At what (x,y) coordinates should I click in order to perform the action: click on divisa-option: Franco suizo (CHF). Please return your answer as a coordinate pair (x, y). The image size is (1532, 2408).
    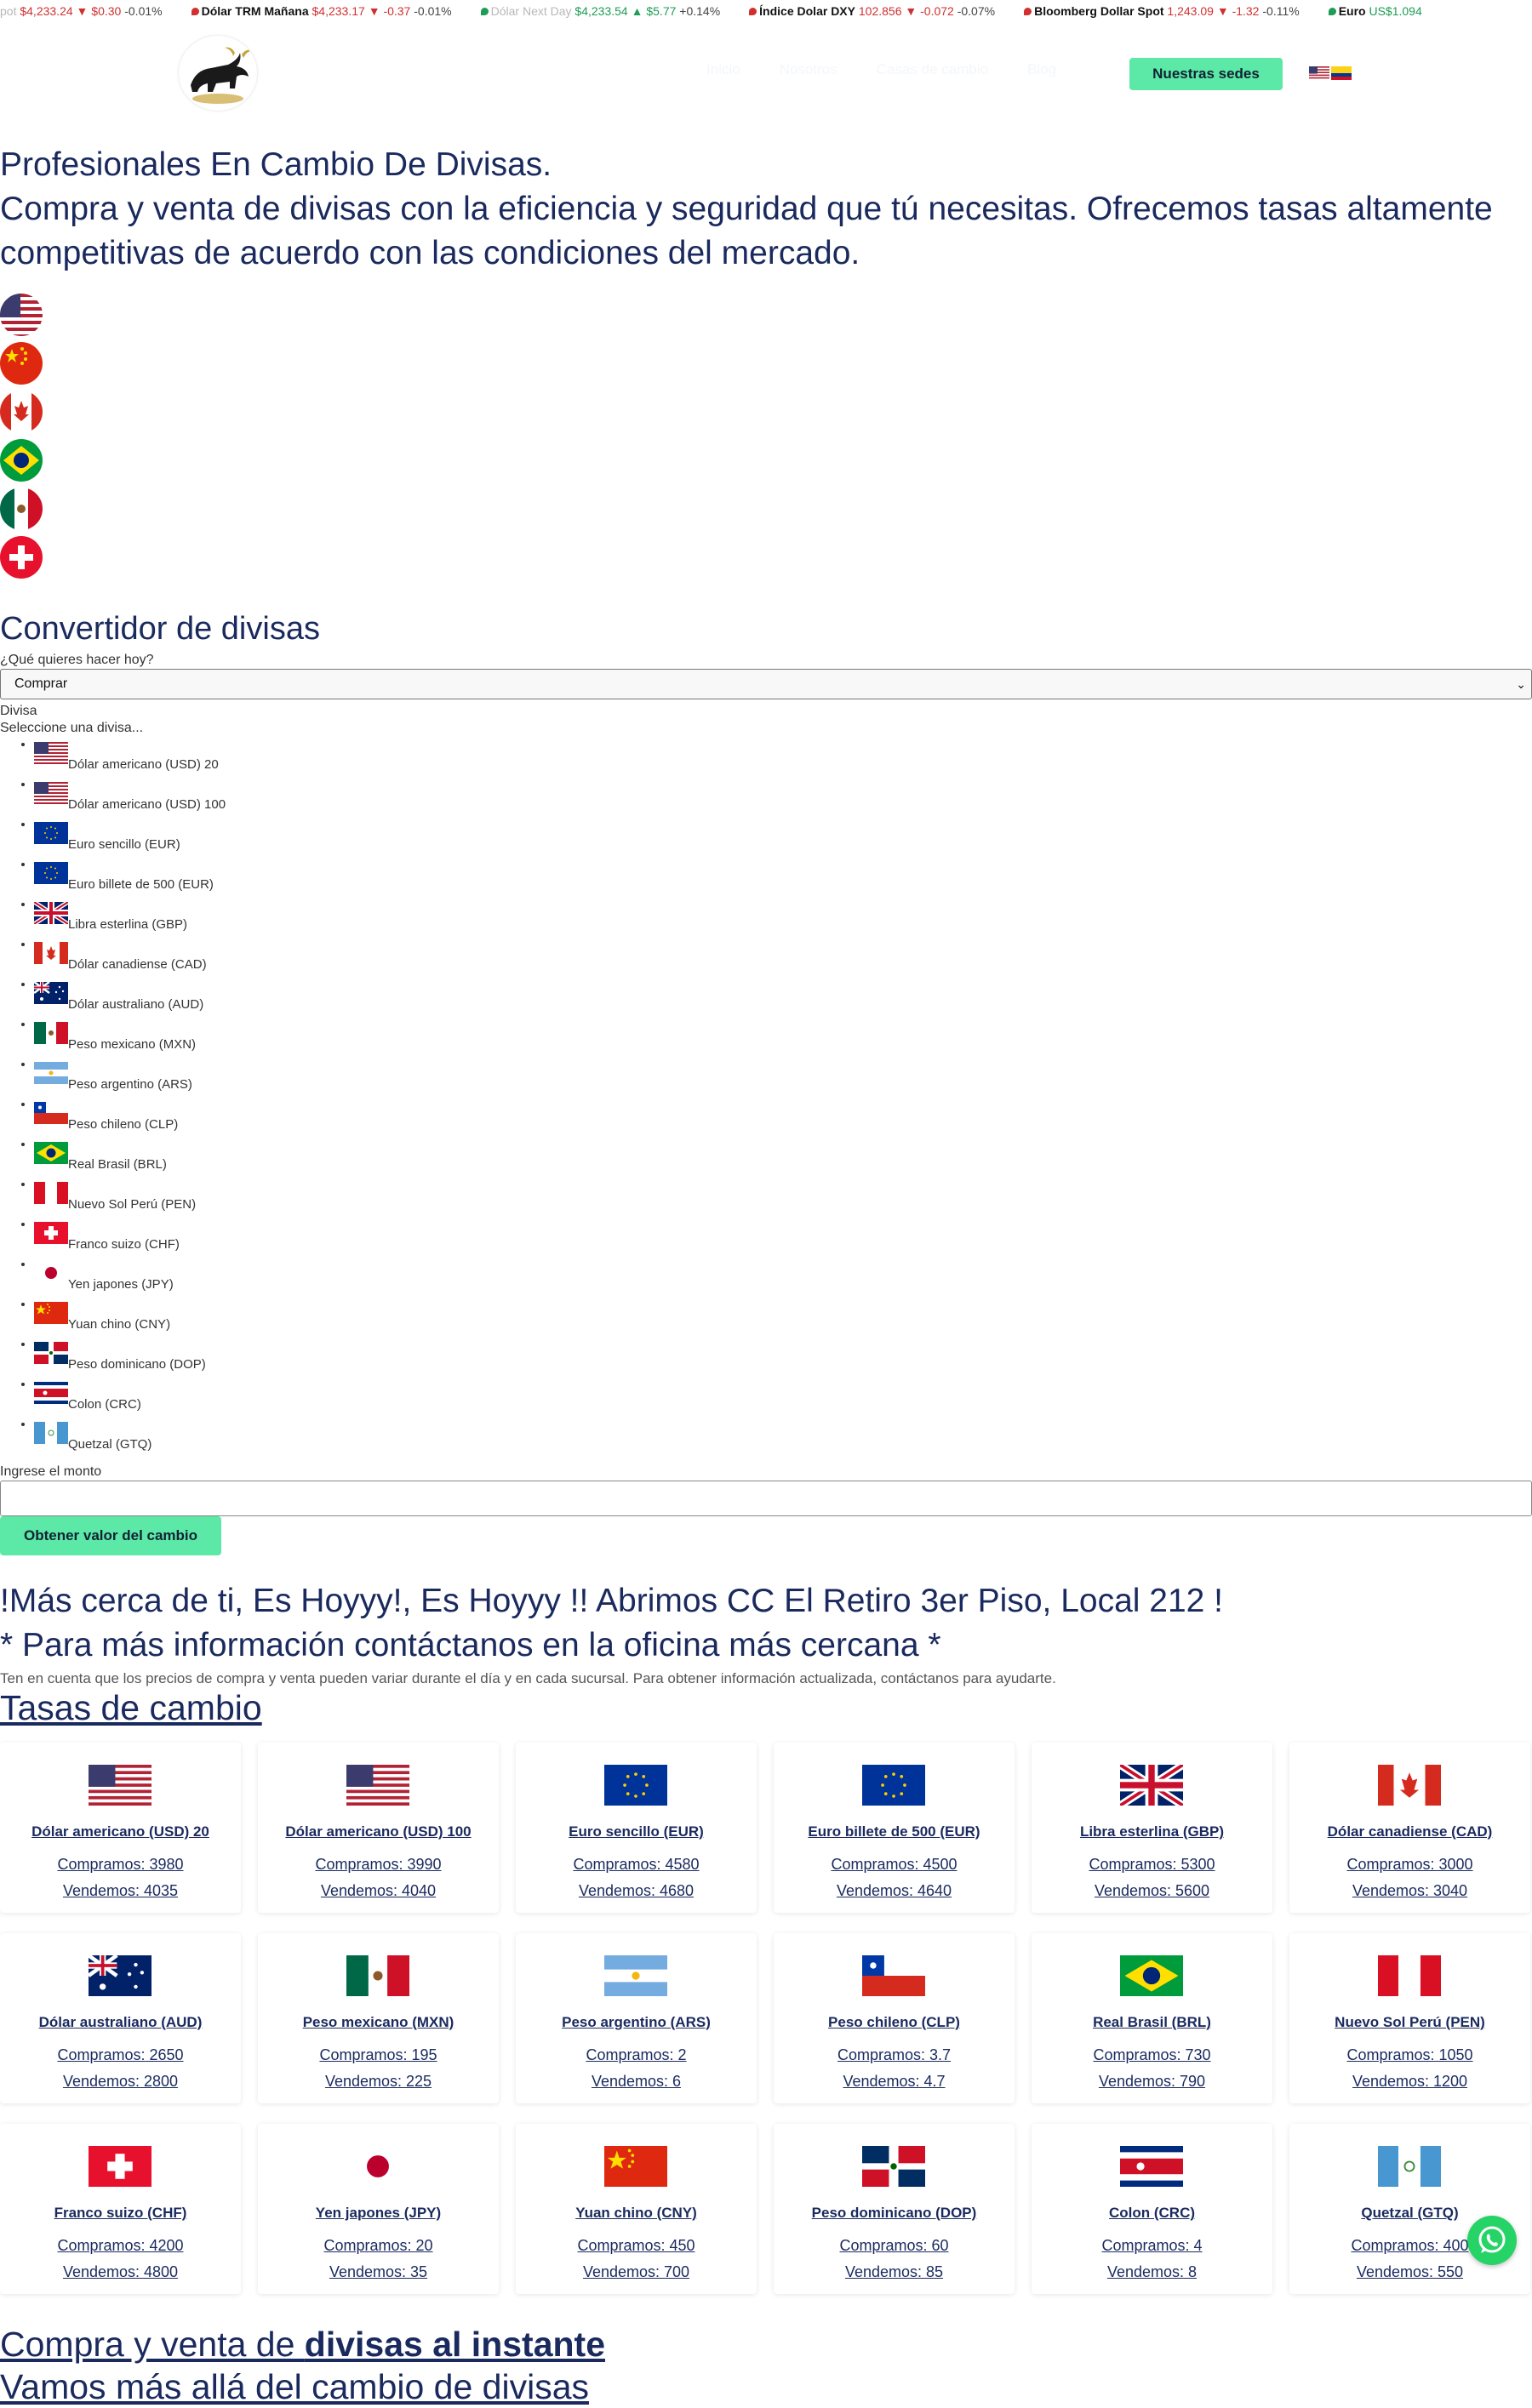
    Looking at the image, I should click on (783, 1237).